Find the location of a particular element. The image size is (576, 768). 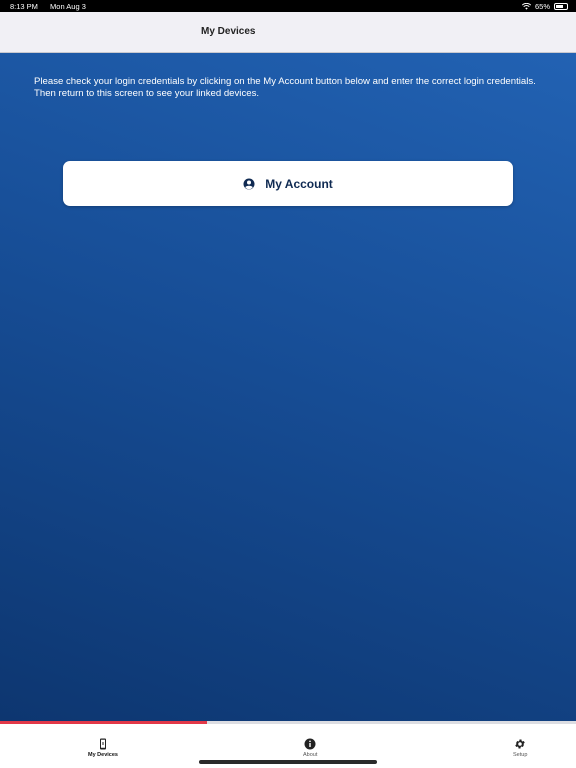

tab-label-setup: Setup is located at coordinates (520, 755).